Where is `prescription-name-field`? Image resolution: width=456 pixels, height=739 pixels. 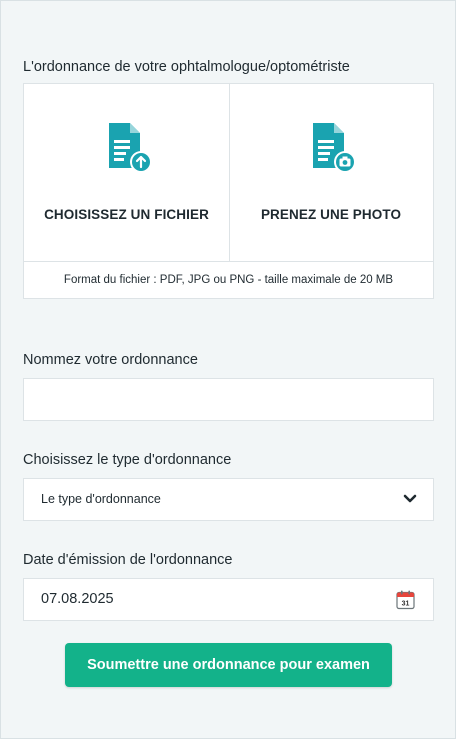 prescription-name-field is located at coordinates (228, 399).